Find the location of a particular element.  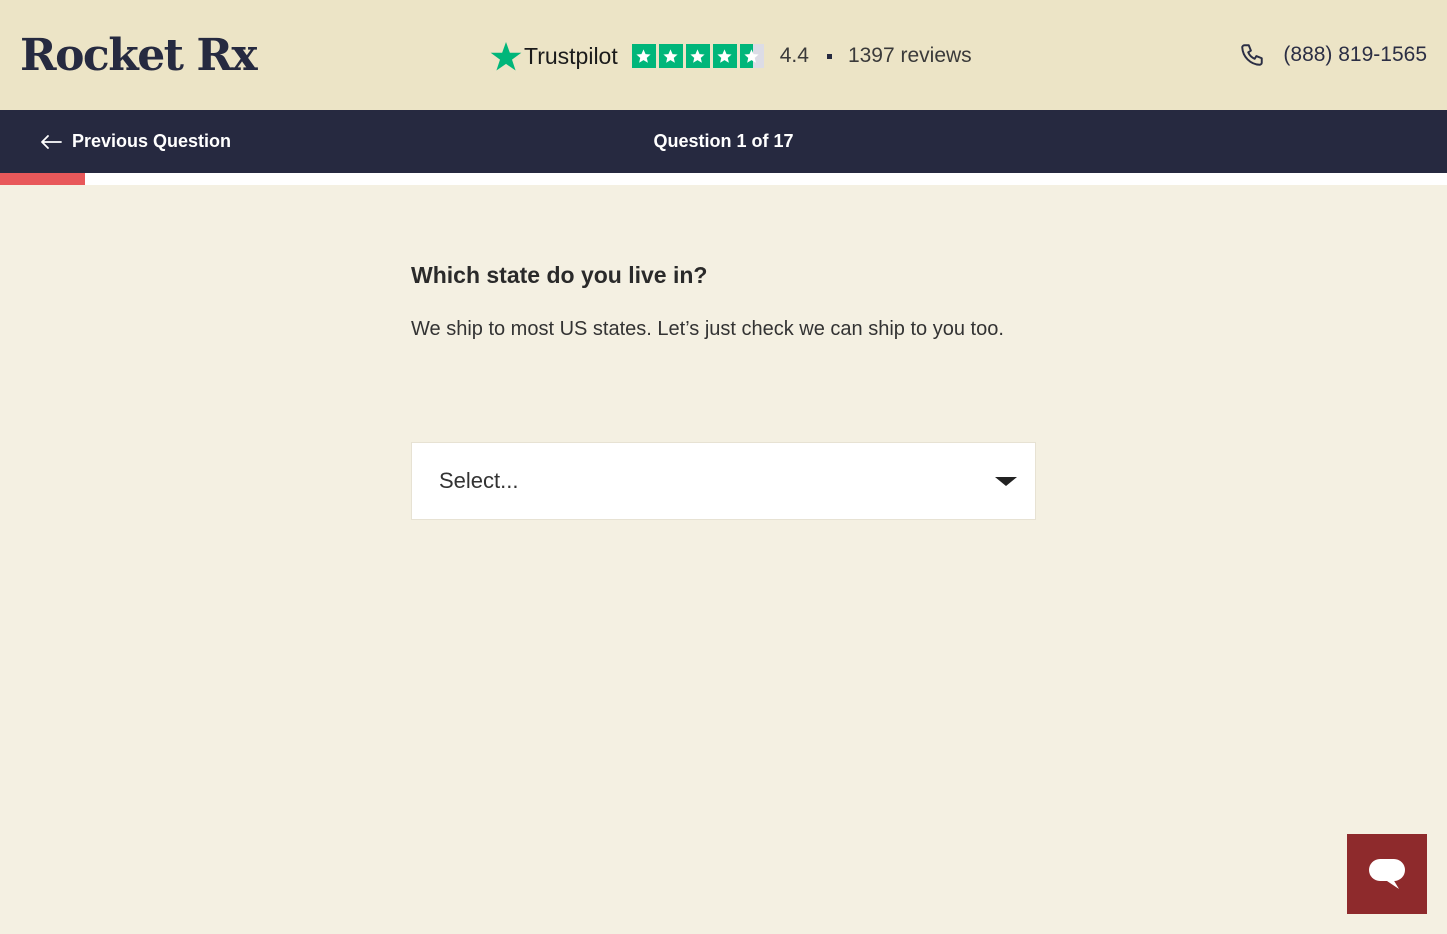

previous-question-button: Previous Question is located at coordinates (135, 141).